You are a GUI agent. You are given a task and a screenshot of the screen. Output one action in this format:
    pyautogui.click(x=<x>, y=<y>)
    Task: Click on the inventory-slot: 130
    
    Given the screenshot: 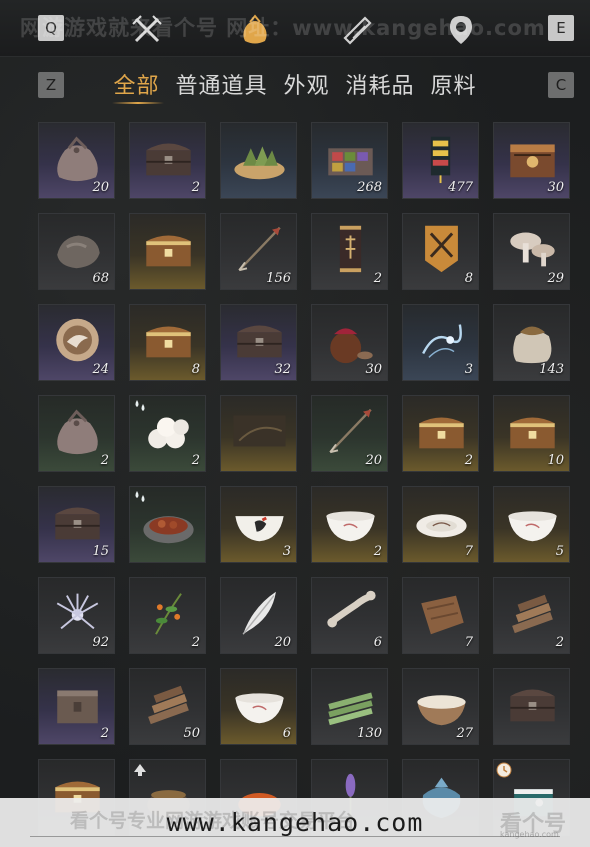 What is the action you would take?
    pyautogui.click(x=349, y=706)
    